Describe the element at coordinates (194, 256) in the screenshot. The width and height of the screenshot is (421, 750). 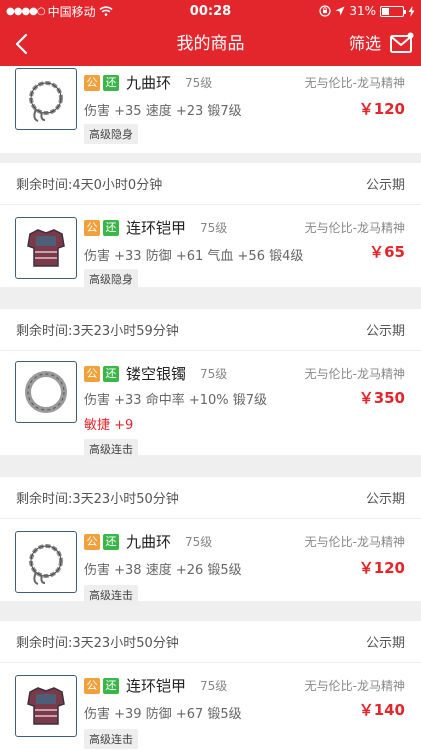
I see `item-stats: 伤害 +33 防御 +61 气血 +56 锻4级` at that location.